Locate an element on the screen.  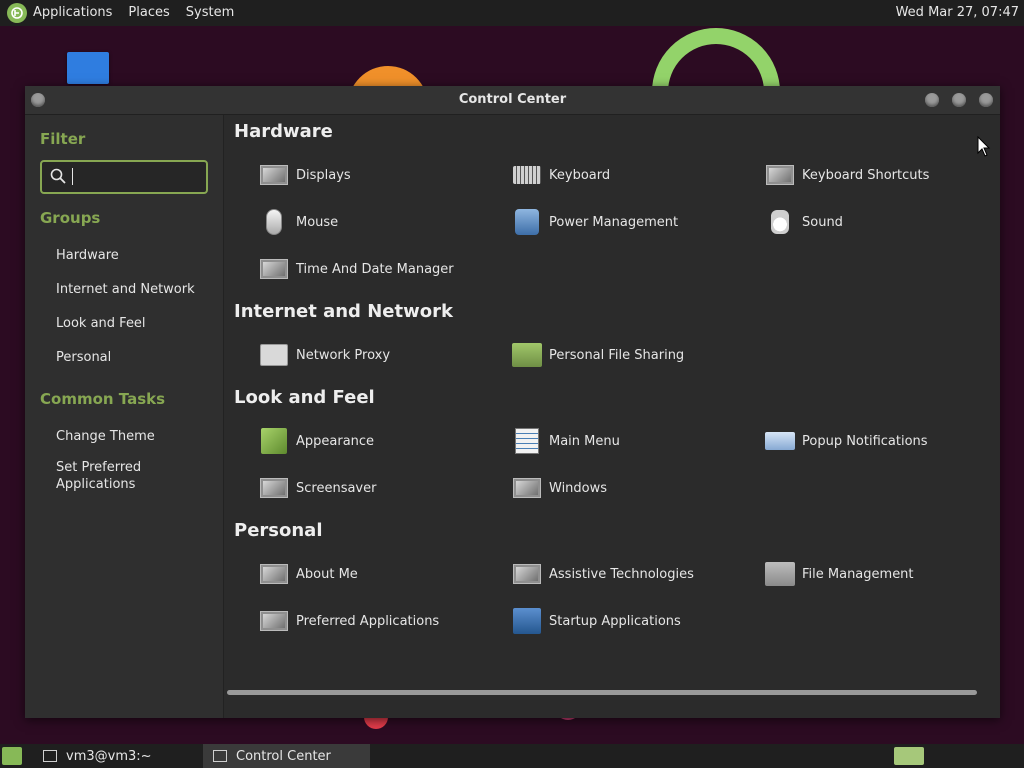
terminal-icon is located at coordinates (50, 756).